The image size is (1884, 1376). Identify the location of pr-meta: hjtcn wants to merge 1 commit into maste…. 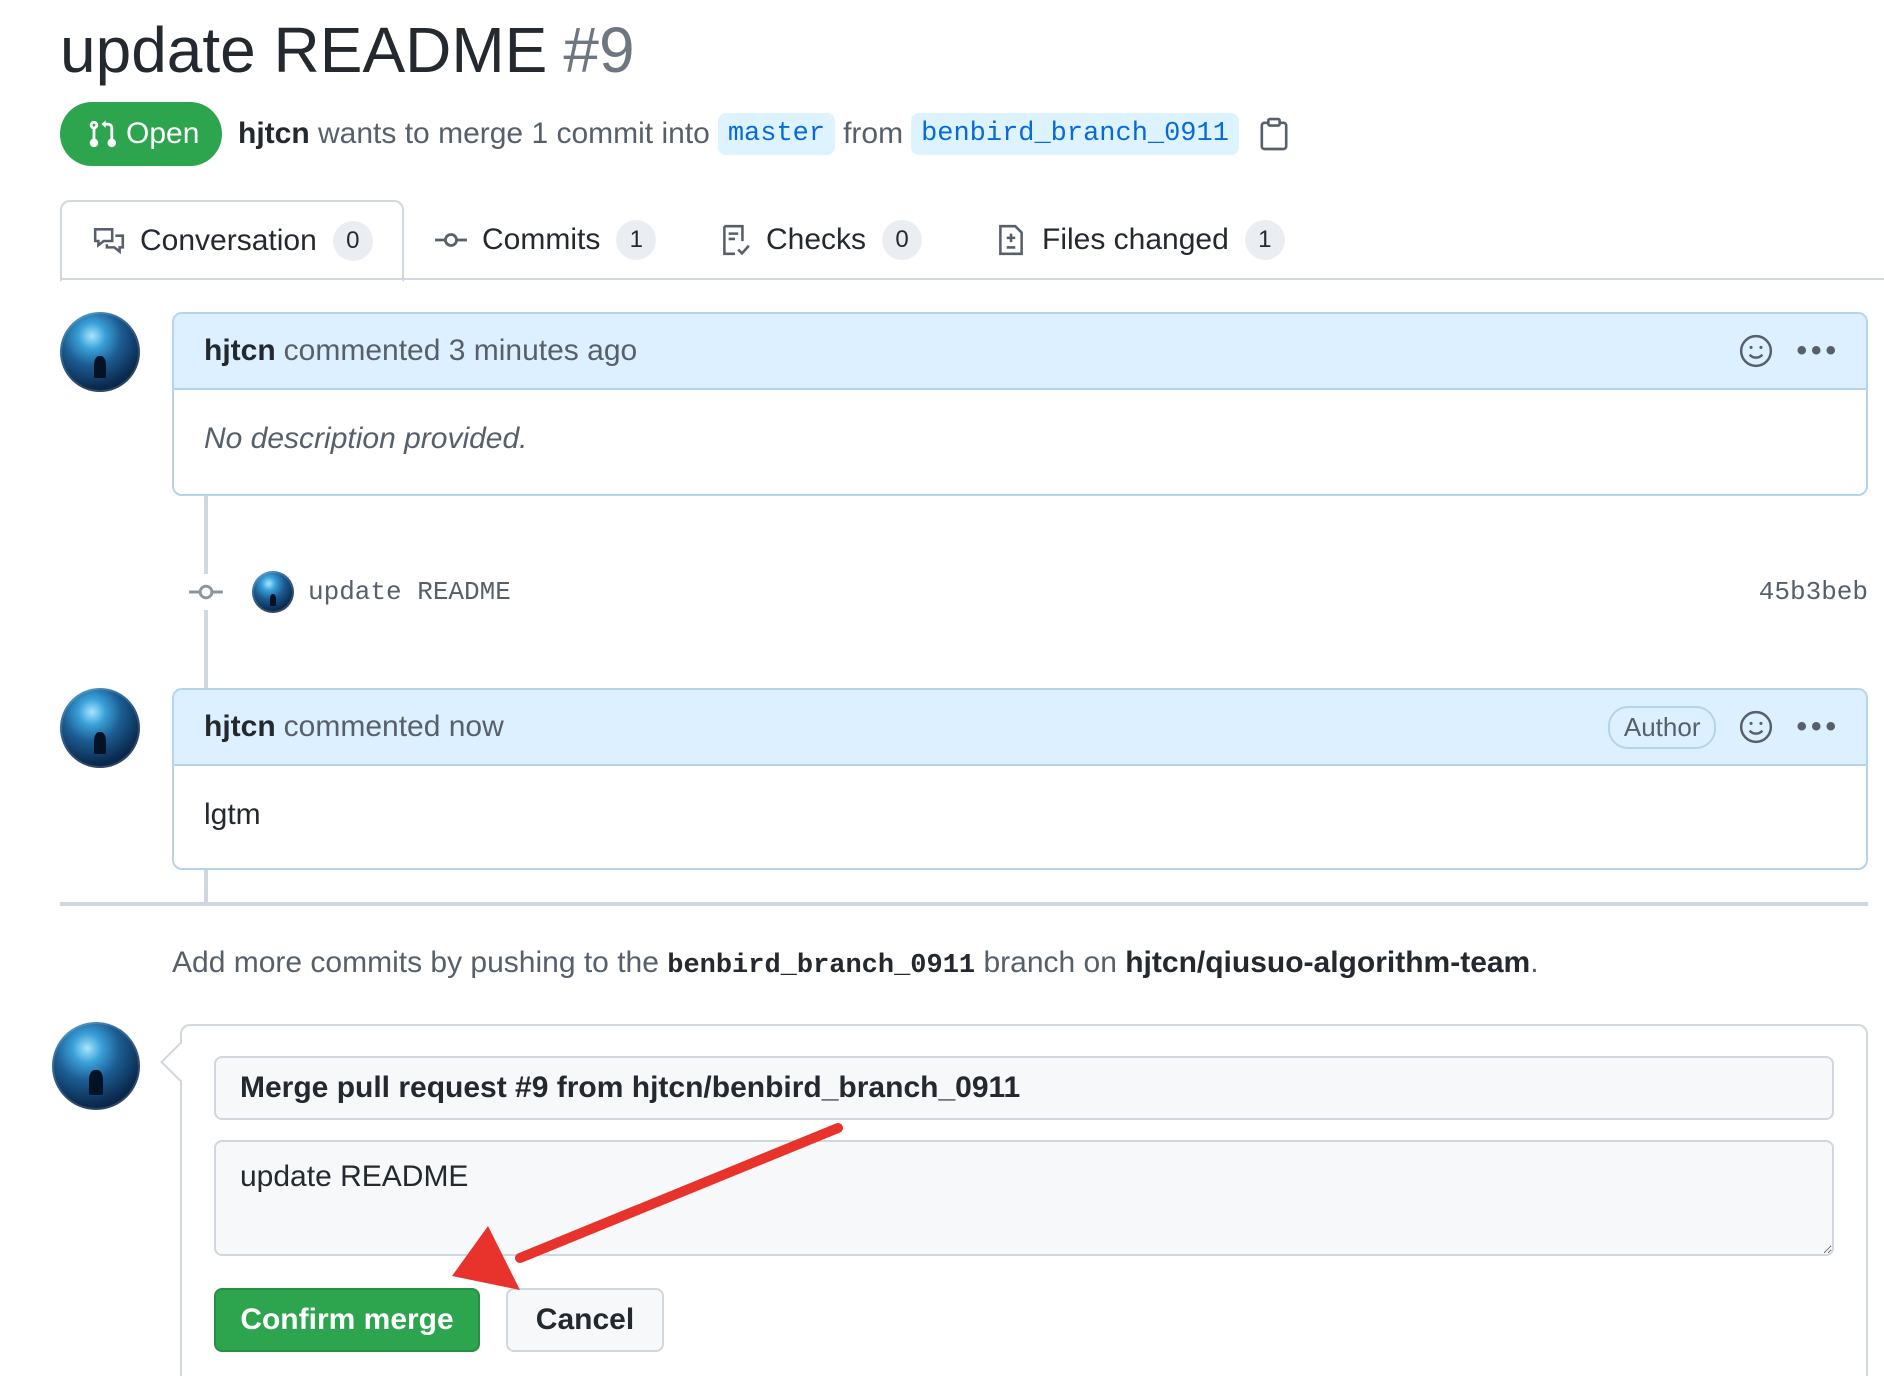
(763, 134).